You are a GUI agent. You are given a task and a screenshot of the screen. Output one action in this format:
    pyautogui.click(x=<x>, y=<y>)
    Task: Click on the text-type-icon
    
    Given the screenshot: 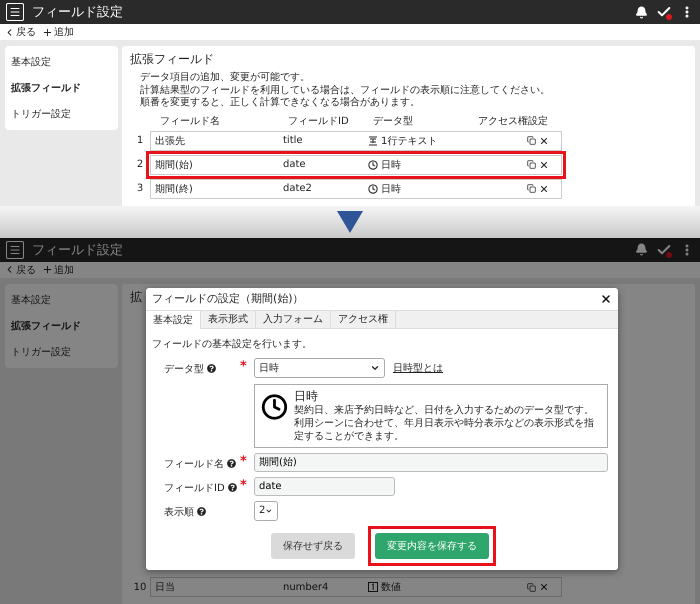 What is the action you would take?
    pyautogui.click(x=373, y=141)
    